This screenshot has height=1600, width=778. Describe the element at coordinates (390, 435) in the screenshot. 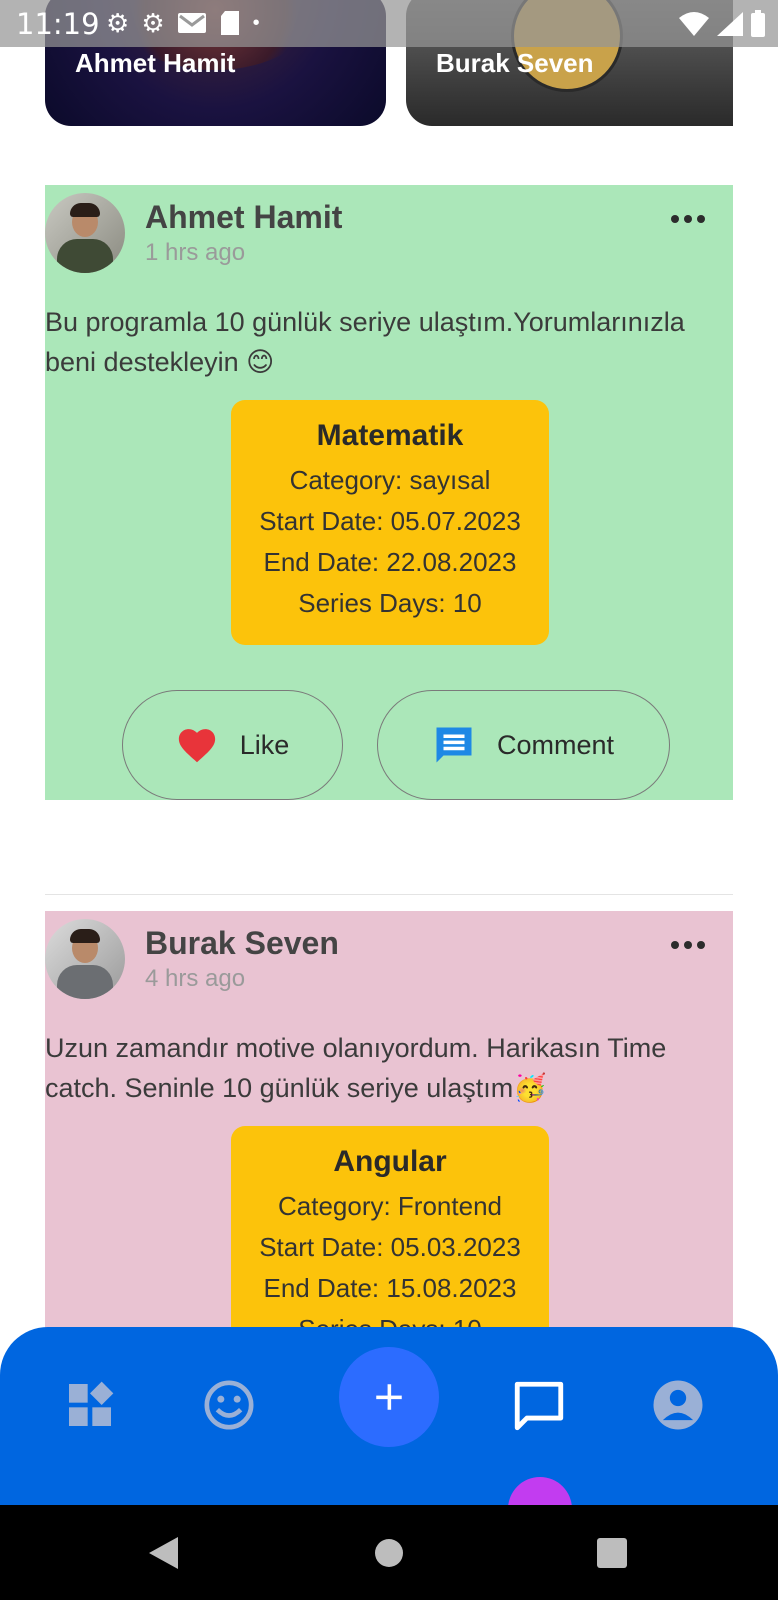

I see `challenge-title: Matematik` at that location.